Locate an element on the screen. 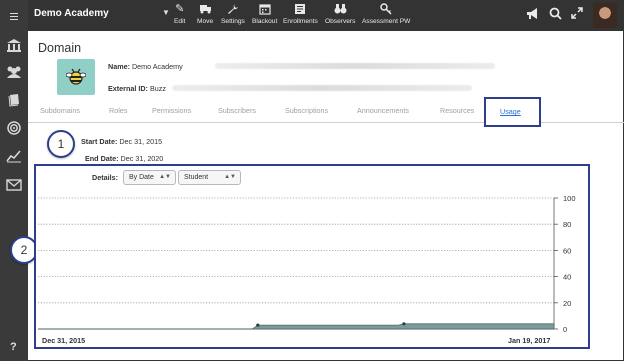 This screenshot has height=361, width=624. start-date-value: Dec 31, 2015 is located at coordinates (140, 141).